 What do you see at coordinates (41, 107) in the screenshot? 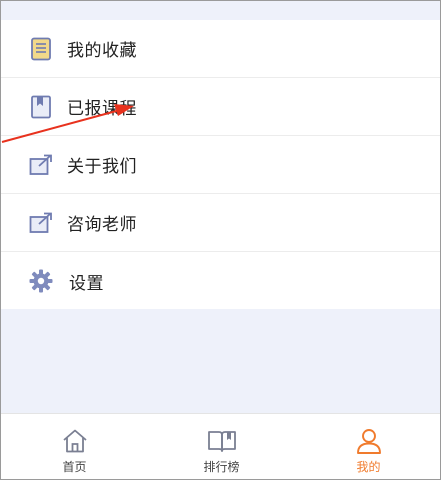
I see `book-icon` at bounding box center [41, 107].